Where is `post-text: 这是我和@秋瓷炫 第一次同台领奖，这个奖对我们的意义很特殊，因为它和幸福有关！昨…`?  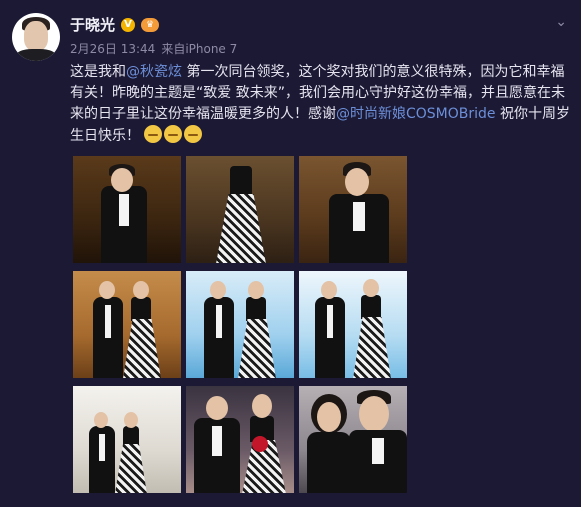
post-text: 这是我和@秋瓷炫 第一次同台领奖，这个奖对我们的意义很特殊，因为它和幸福有关！昨… is located at coordinates (320, 104).